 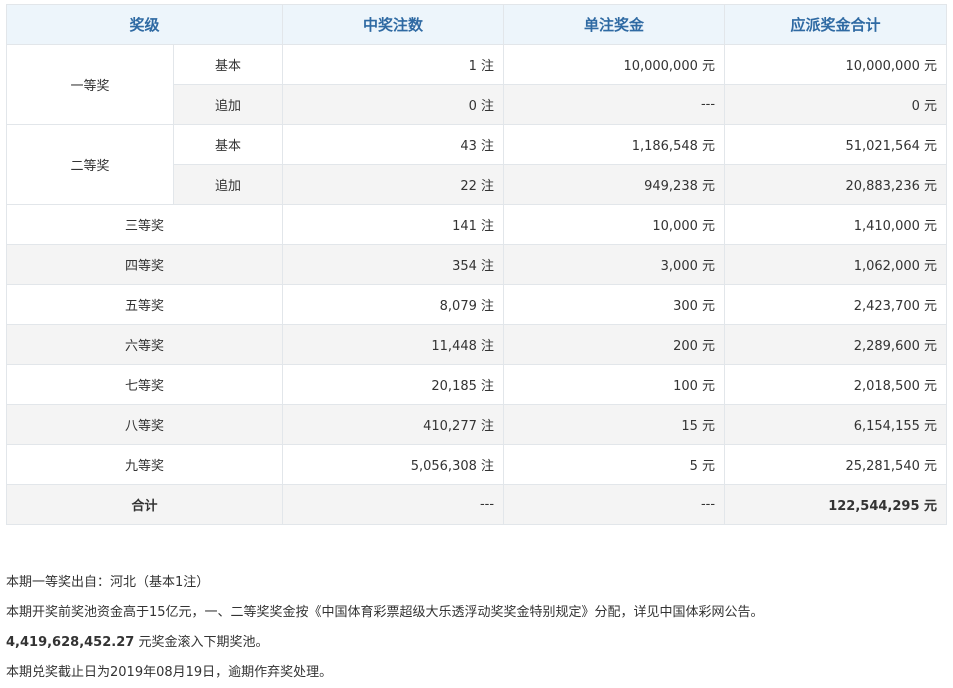 I want to click on table-total-row: 合计 --- --- 122,544,295 元, so click(x=476, y=504).